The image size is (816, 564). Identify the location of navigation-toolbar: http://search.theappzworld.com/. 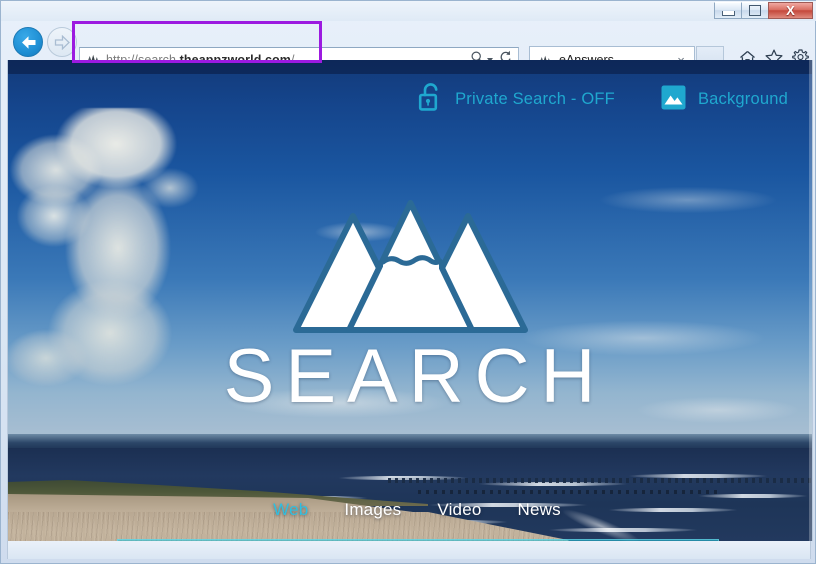
(408, 47).